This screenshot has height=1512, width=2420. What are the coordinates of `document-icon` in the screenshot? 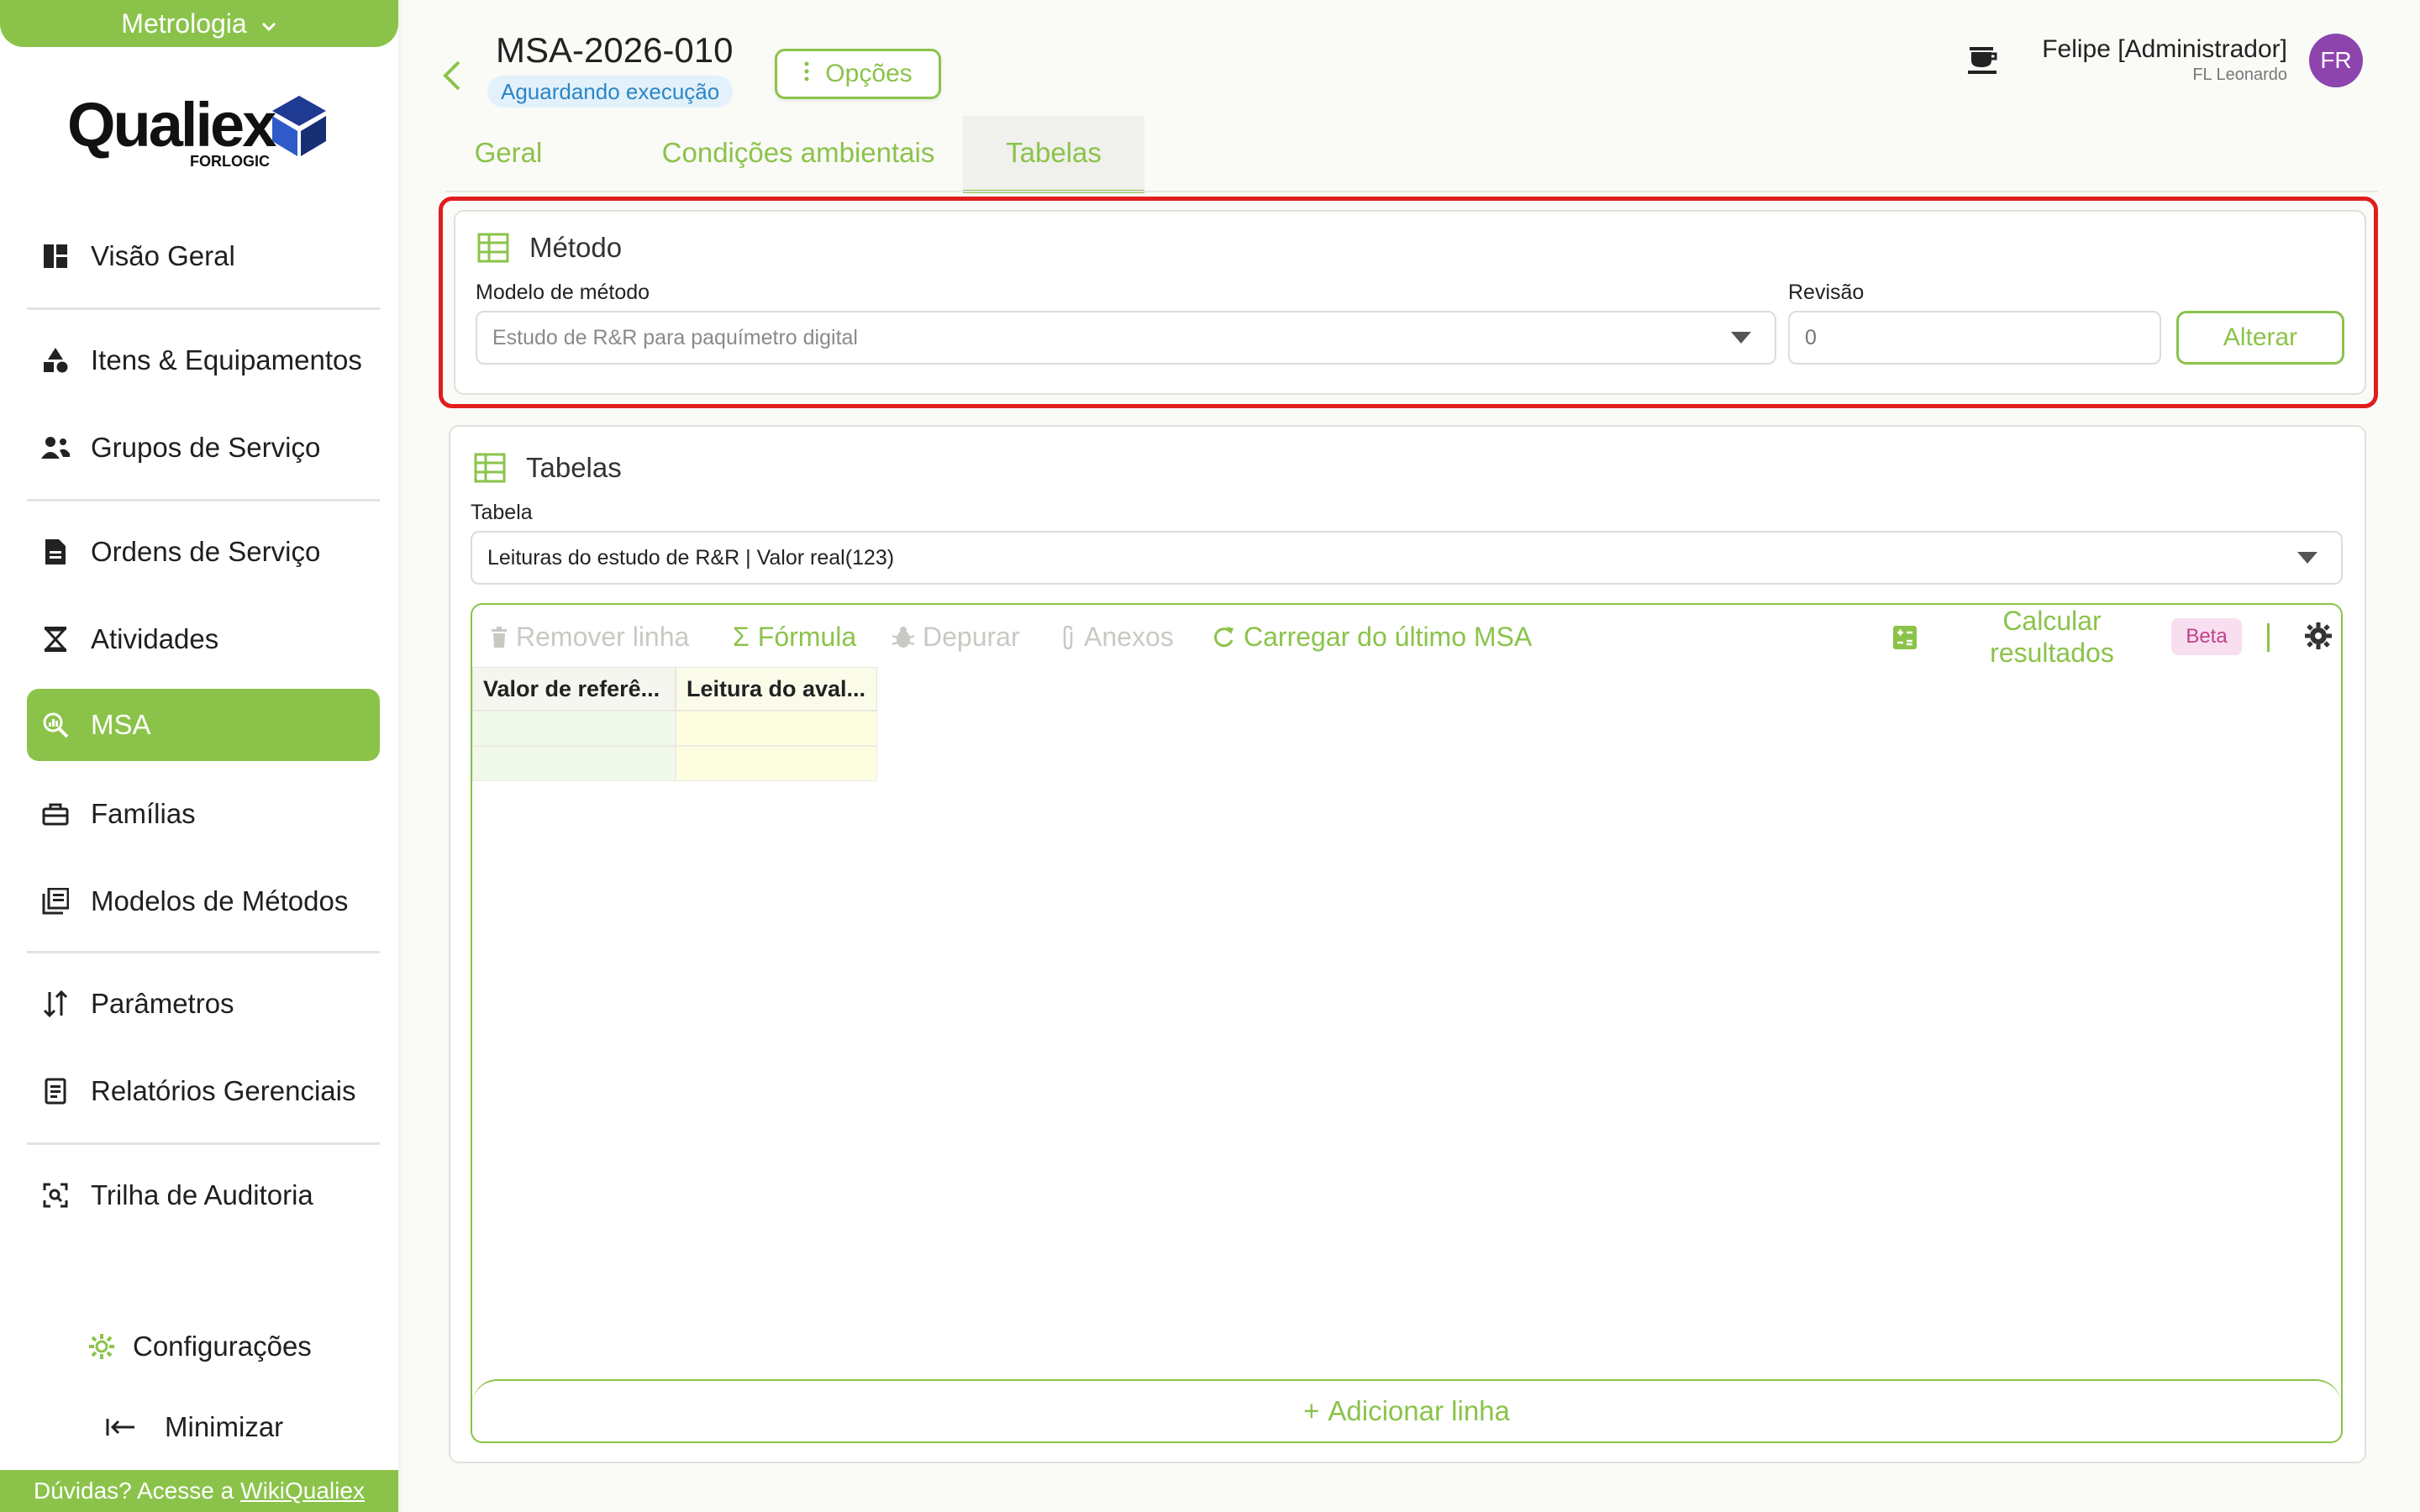 It's located at (55, 552).